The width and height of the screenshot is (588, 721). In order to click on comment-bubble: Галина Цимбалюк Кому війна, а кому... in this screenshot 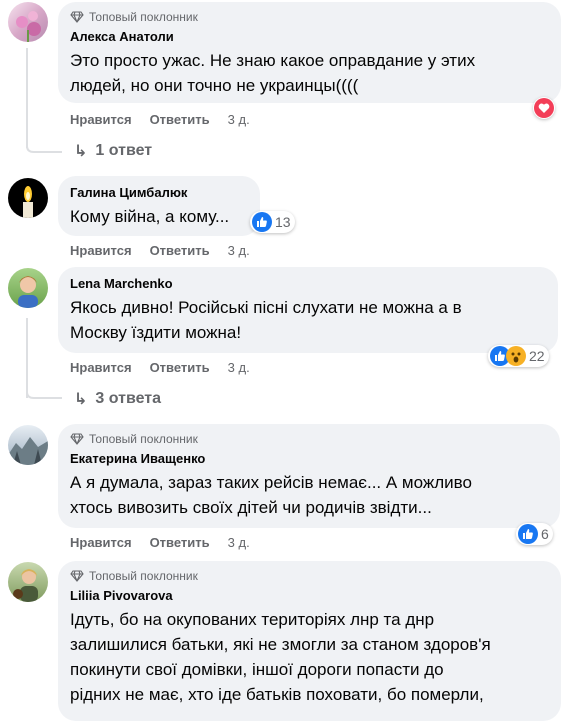, I will do `click(159, 206)`.